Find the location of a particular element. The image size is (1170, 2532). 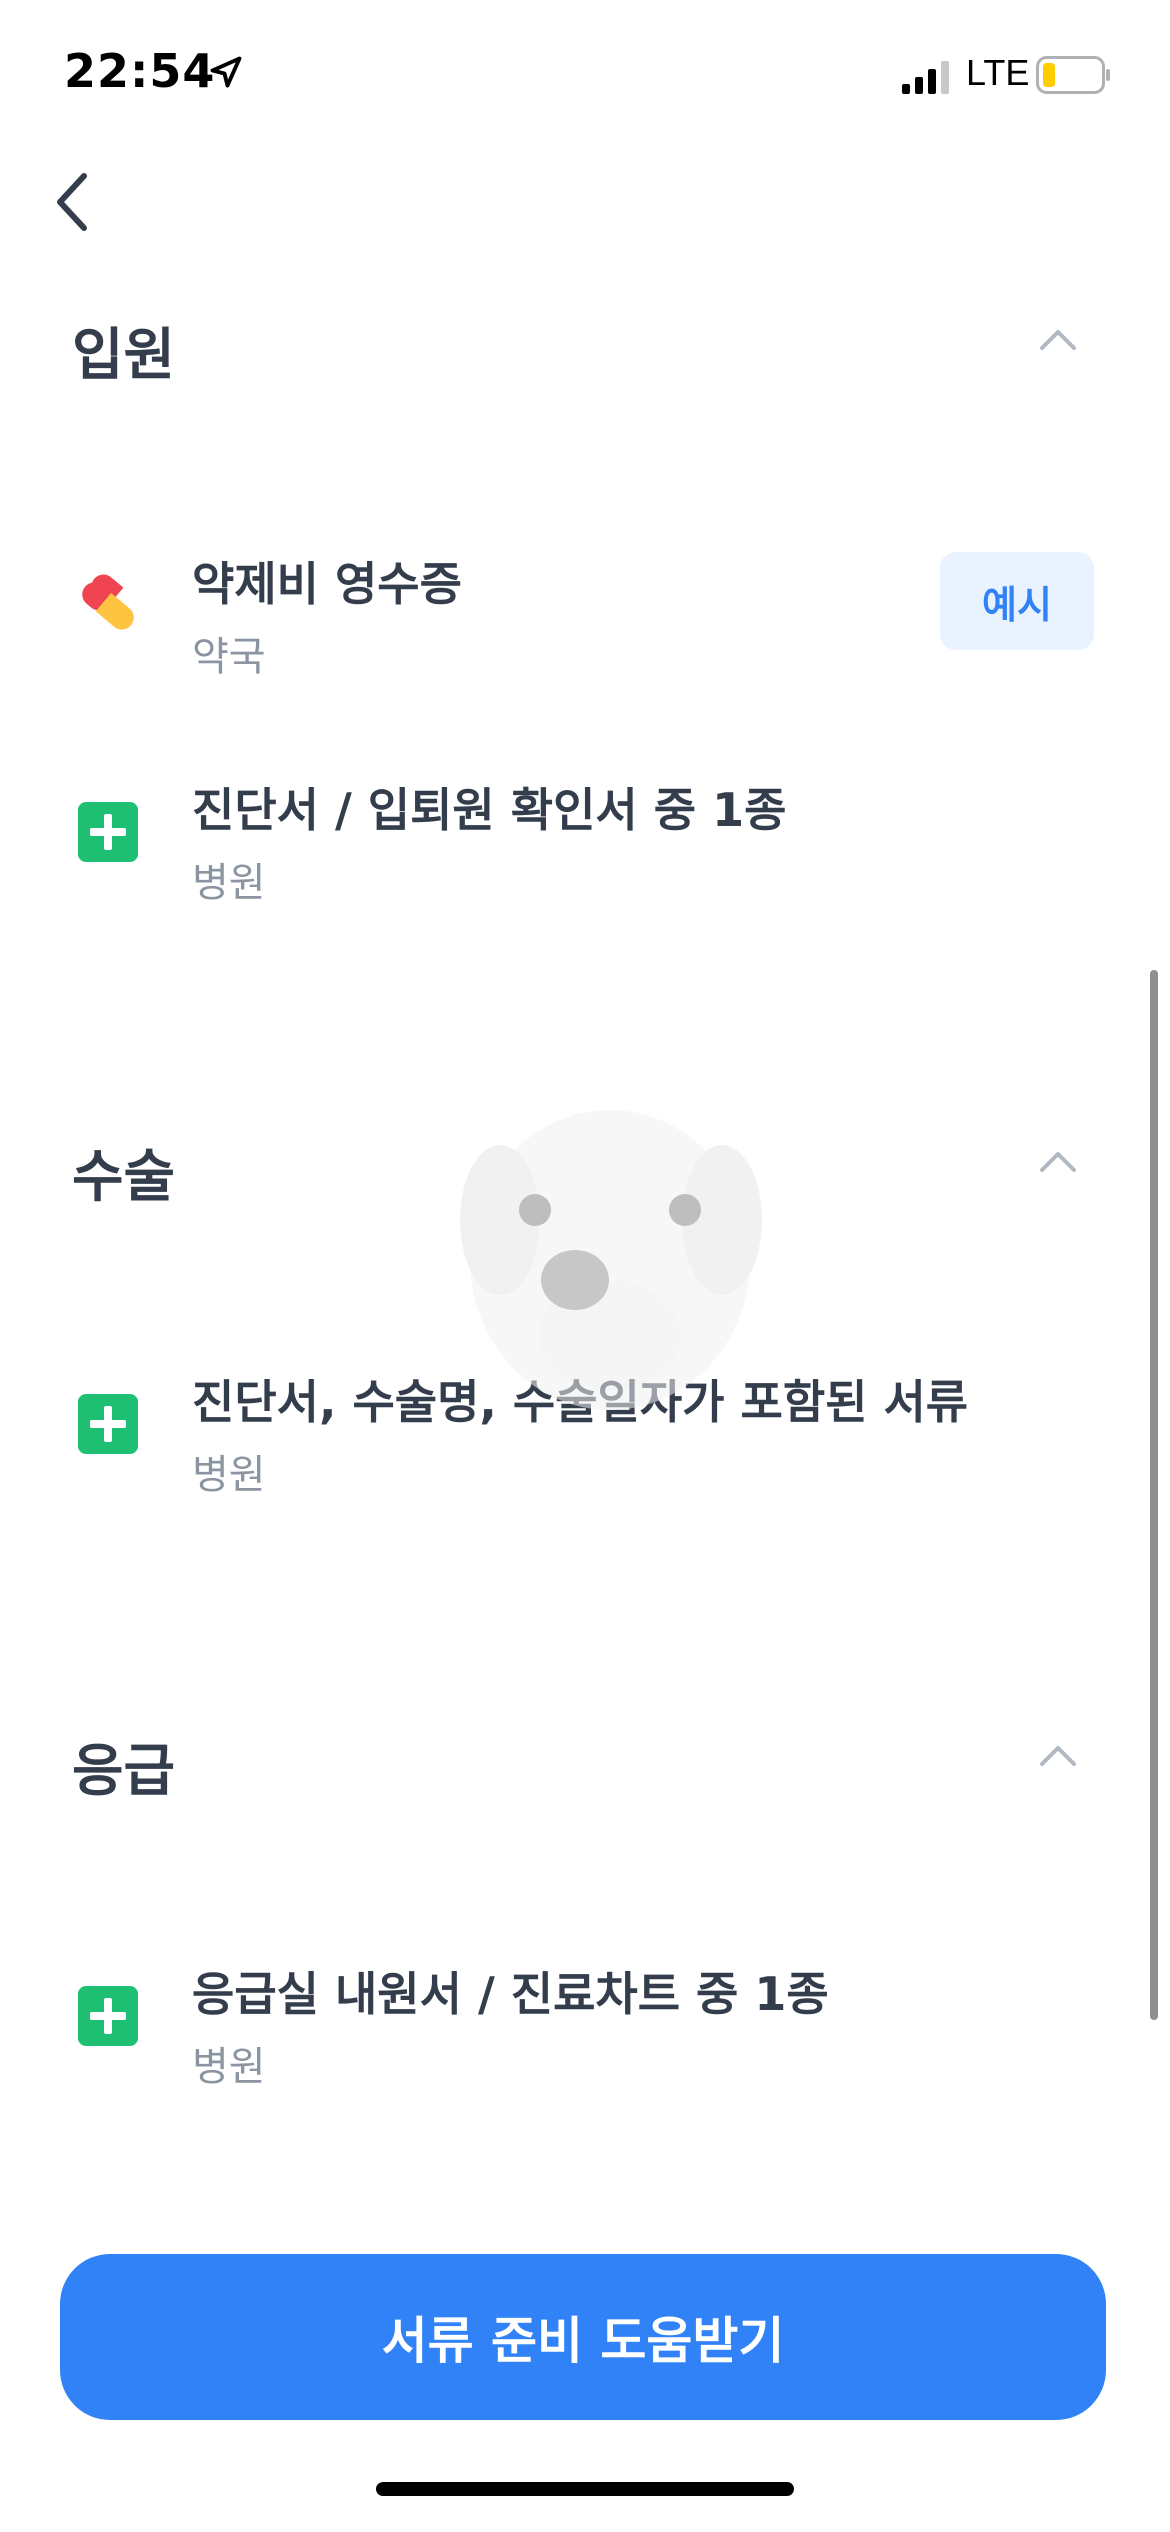

battery-low-icon is located at coordinates (1073, 75).